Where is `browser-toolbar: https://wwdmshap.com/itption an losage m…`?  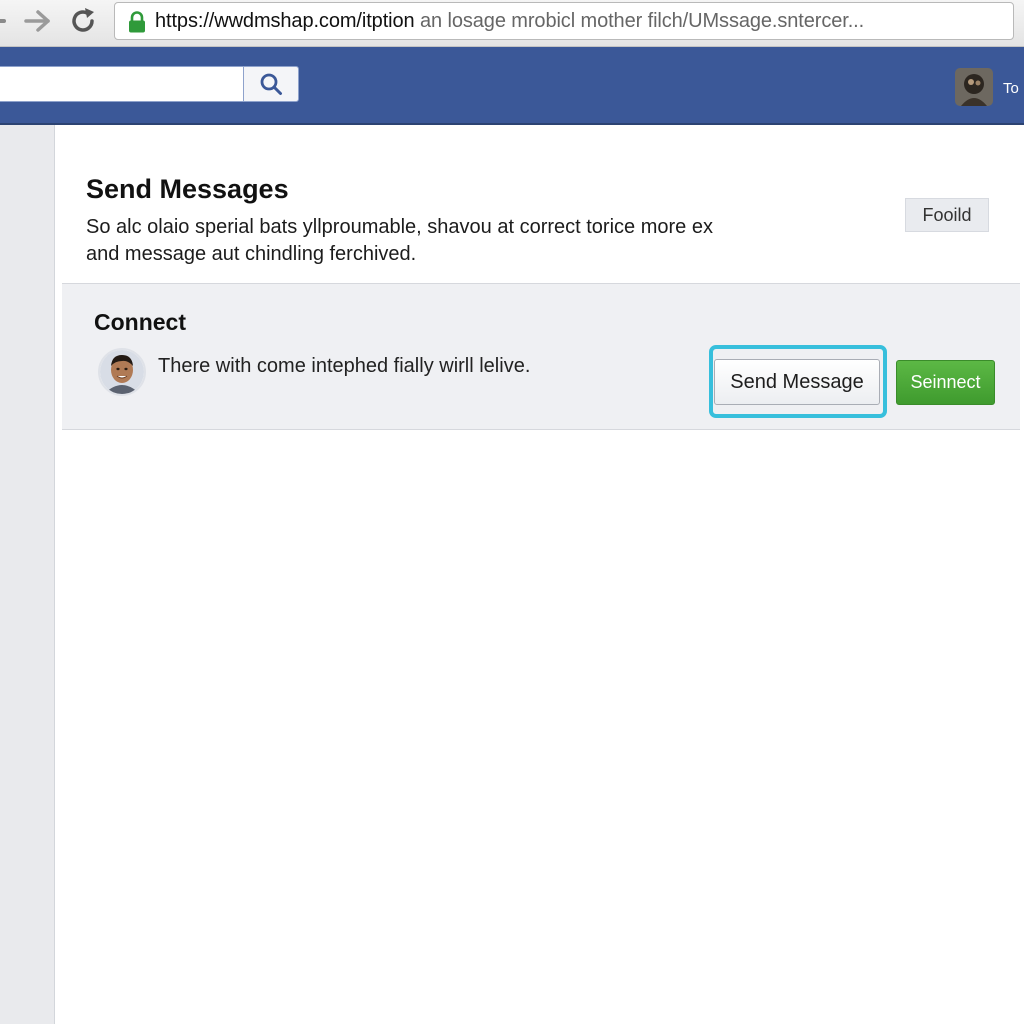 browser-toolbar: https://wwdmshap.com/itption an losage m… is located at coordinates (512, 23).